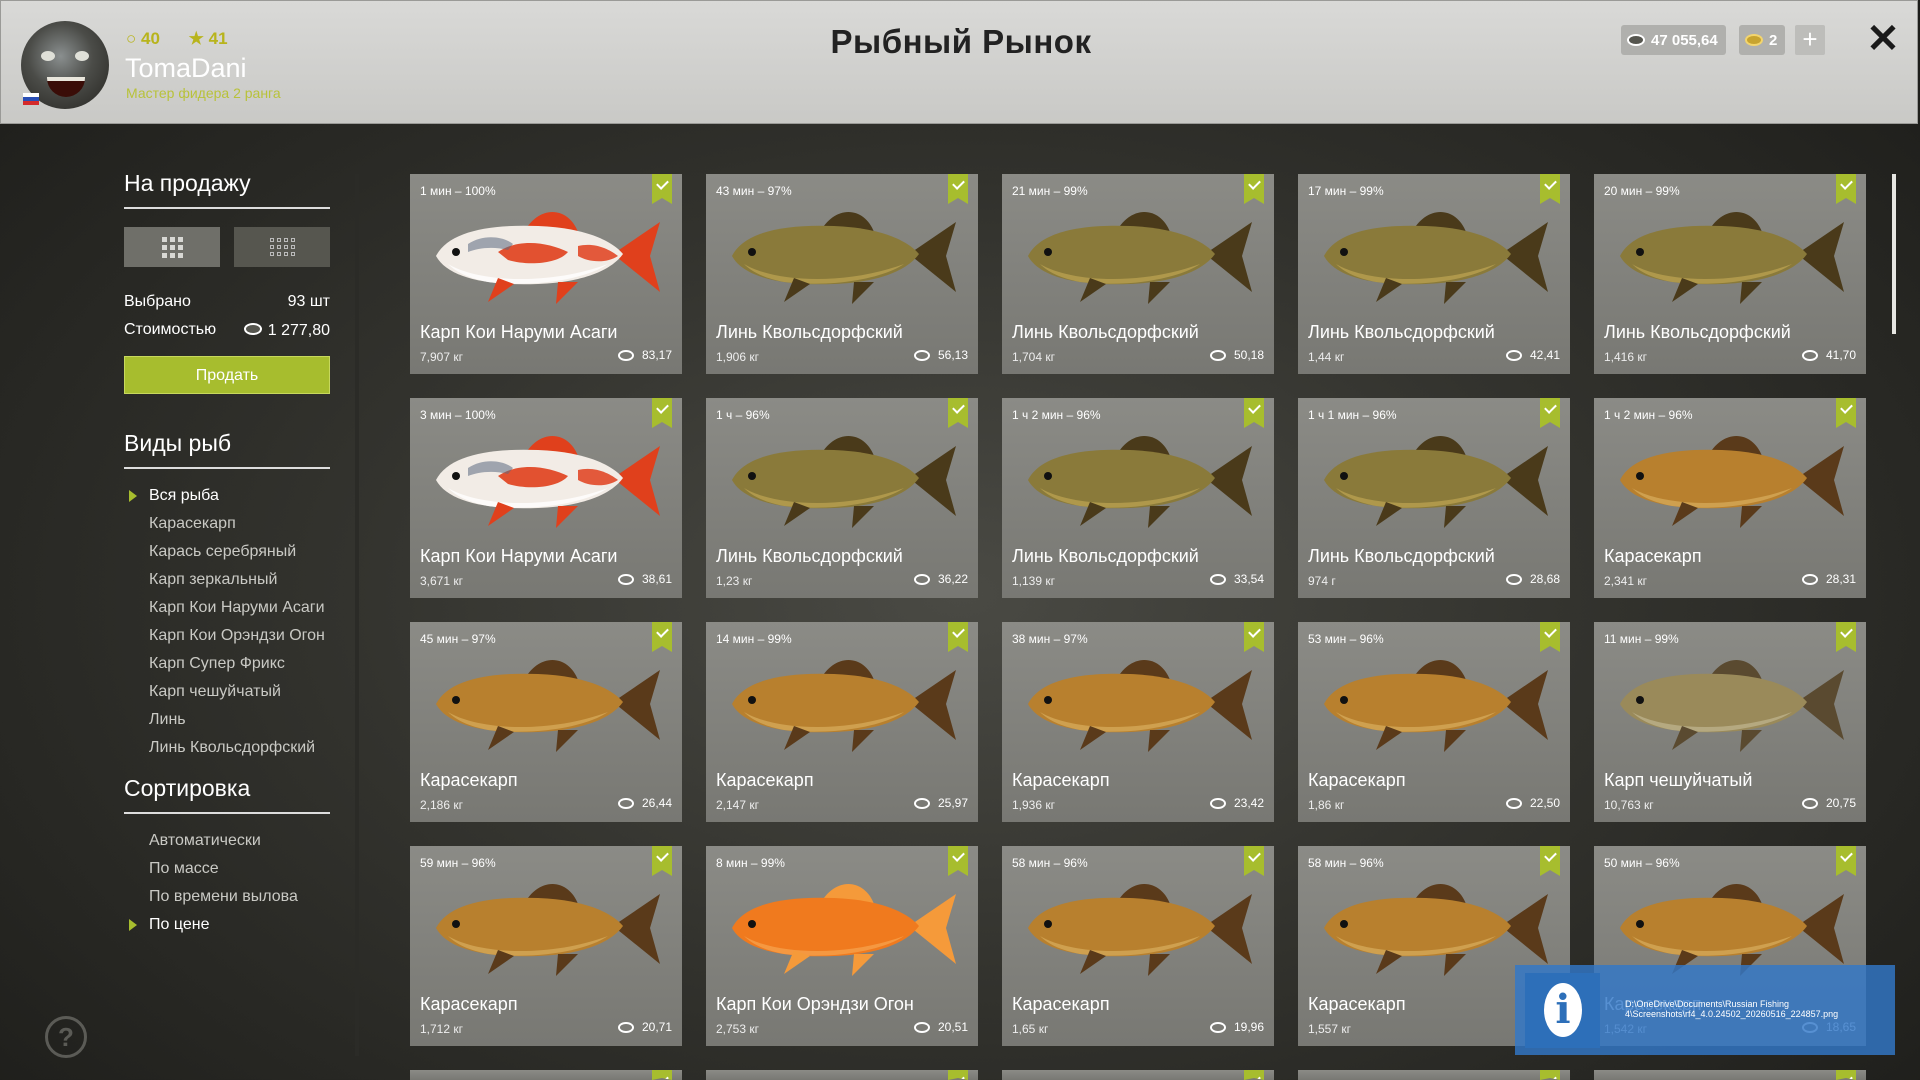 This screenshot has width=1920, height=1080. What do you see at coordinates (227, 189) in the screenshot?
I see `for-sale-title: На продажу` at bounding box center [227, 189].